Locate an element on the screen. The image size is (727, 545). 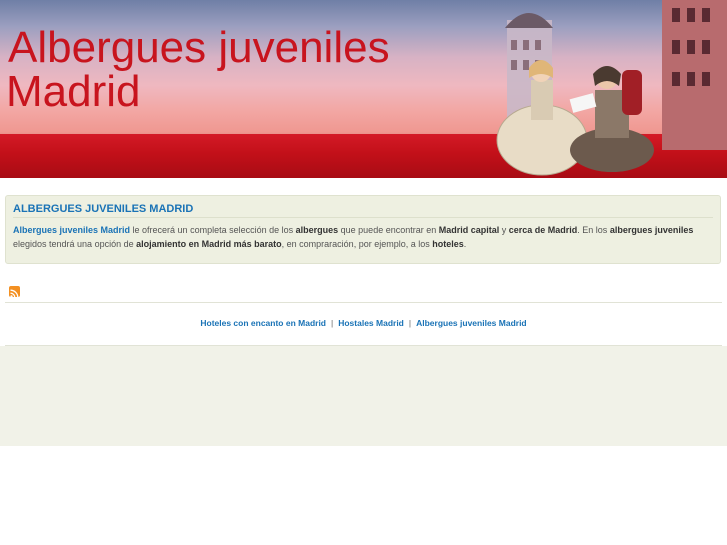
rss-glyph-icon is located at coordinates (14, 293).